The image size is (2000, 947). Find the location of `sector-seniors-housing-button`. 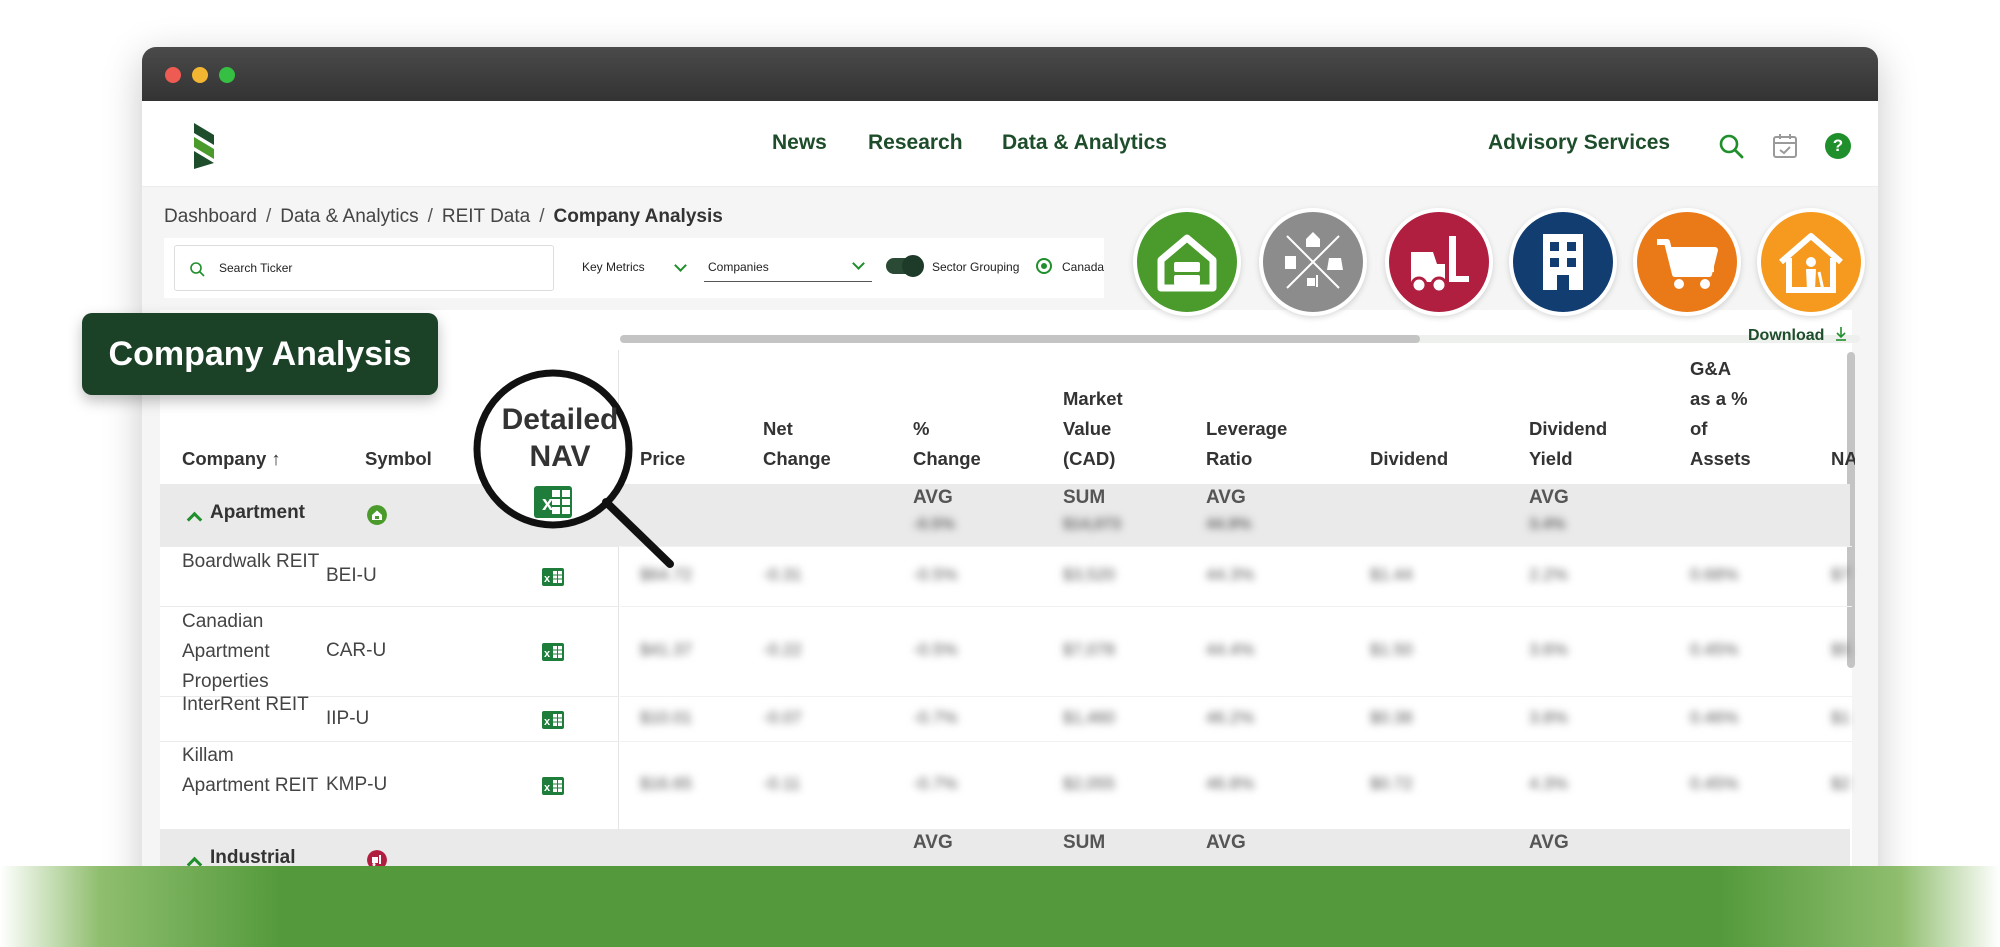

sector-seniors-housing-button is located at coordinates (1811, 262).